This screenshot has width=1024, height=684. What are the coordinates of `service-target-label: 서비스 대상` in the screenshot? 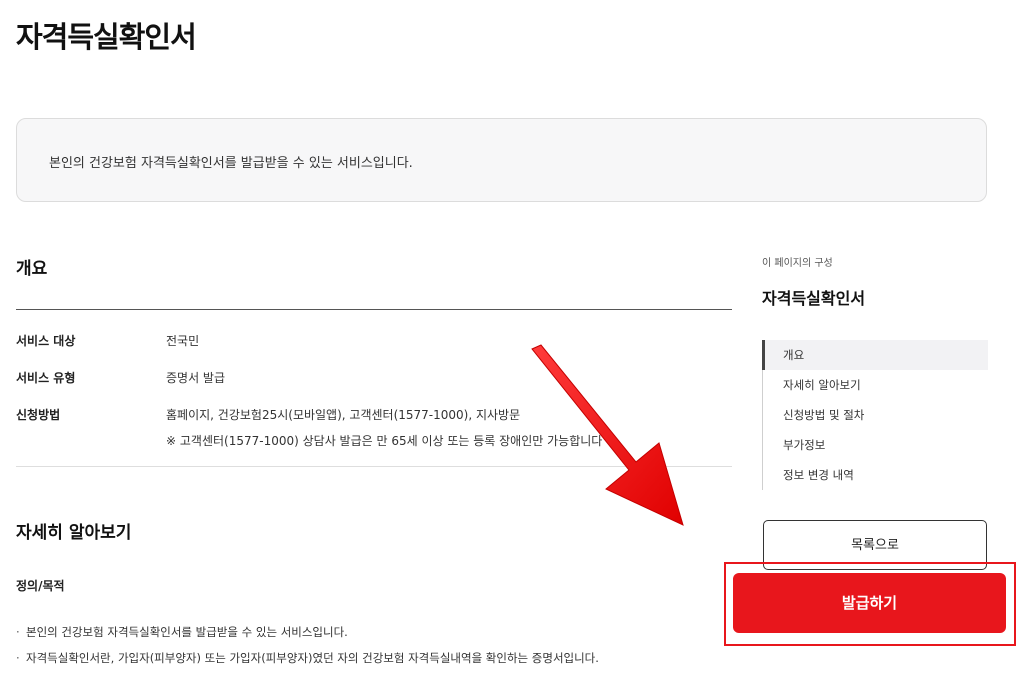 It's located at (46, 341).